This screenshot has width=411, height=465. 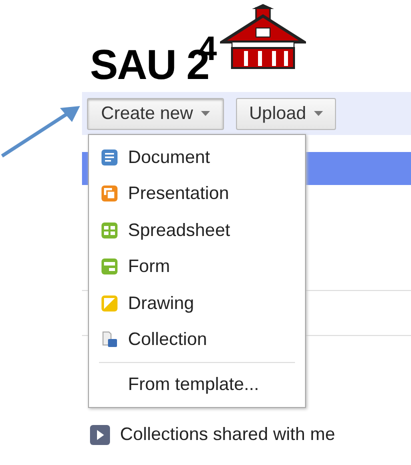 What do you see at coordinates (100, 434) in the screenshot?
I see `expand-icon` at bounding box center [100, 434].